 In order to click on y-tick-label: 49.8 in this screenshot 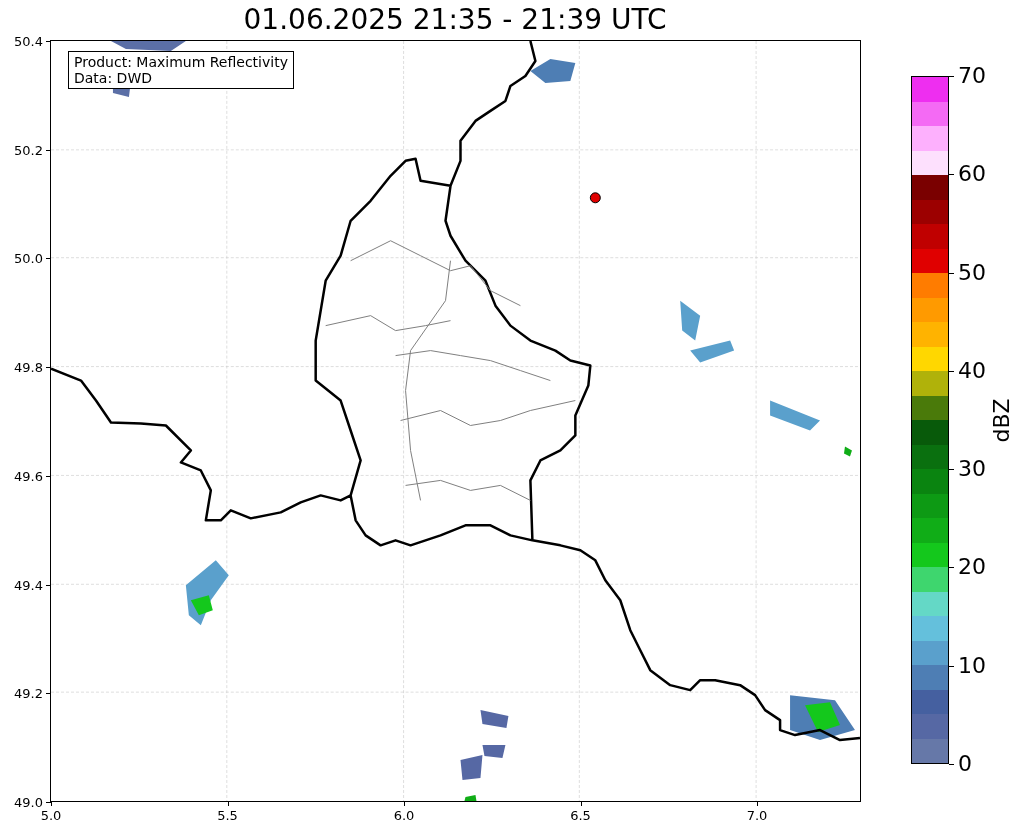, I will do `click(28, 367)`.